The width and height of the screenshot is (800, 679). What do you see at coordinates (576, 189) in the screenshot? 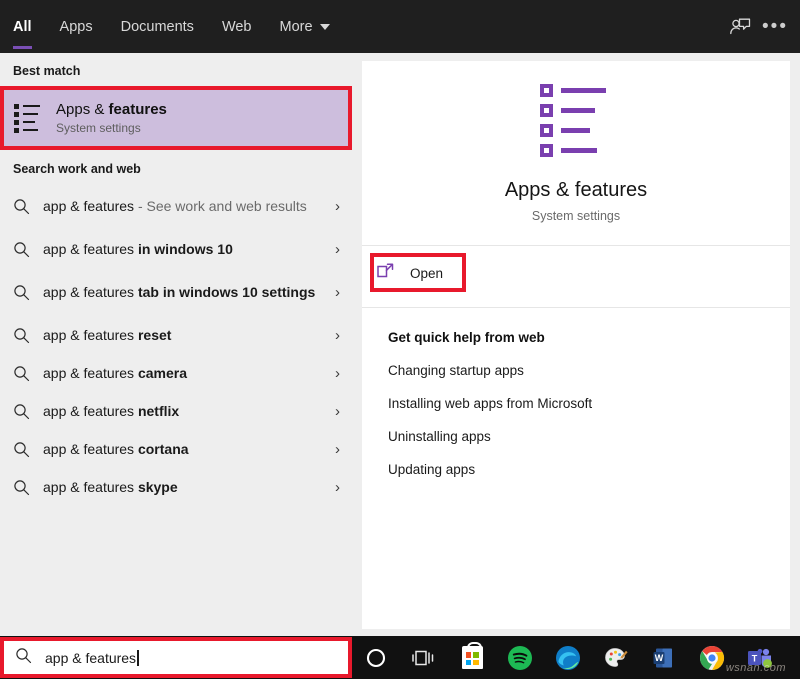
I see `preview-title: Apps & features` at bounding box center [576, 189].